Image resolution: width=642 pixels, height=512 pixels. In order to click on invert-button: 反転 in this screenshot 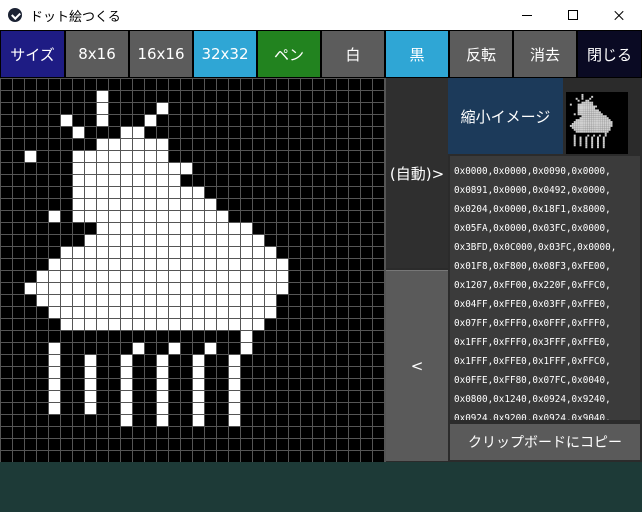, I will do `click(481, 54)`.